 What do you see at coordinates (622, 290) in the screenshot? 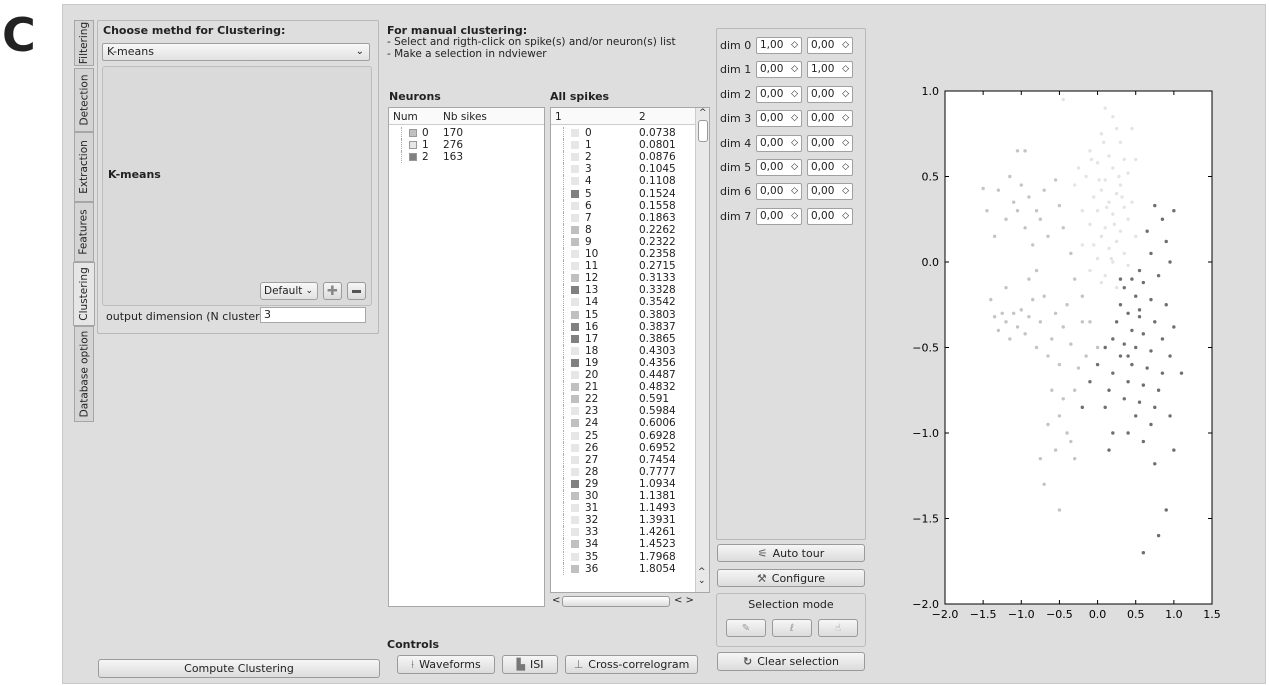
I see `spike-row: 13 0.3328` at bounding box center [622, 290].